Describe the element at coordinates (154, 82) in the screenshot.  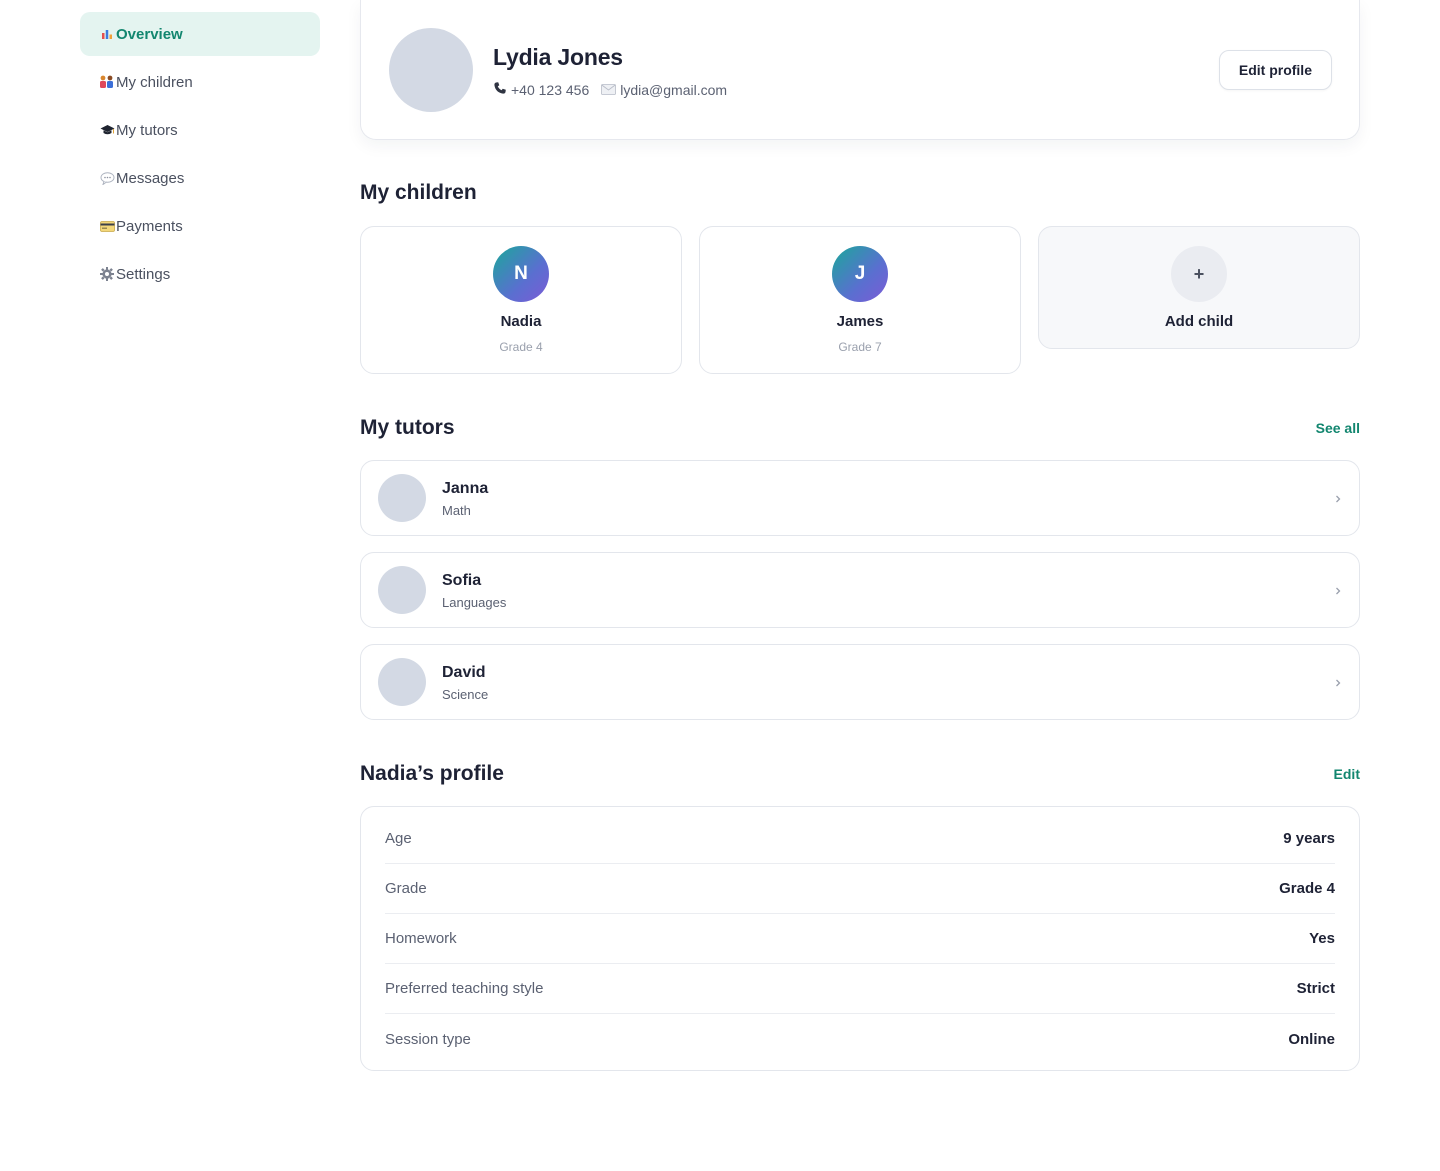
I see `sidebar-item-label: My children` at that location.